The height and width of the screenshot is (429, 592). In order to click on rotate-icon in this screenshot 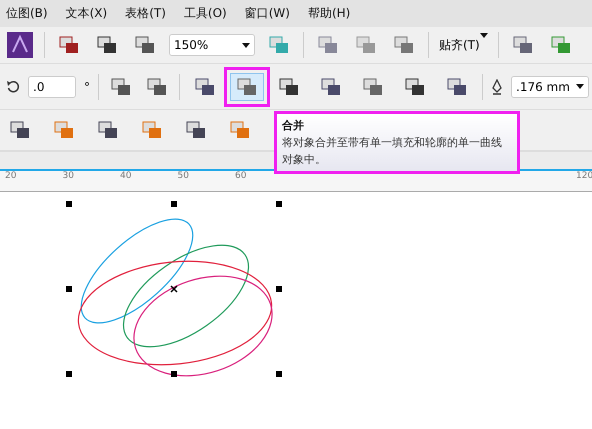, I will do `click(13, 87)`.